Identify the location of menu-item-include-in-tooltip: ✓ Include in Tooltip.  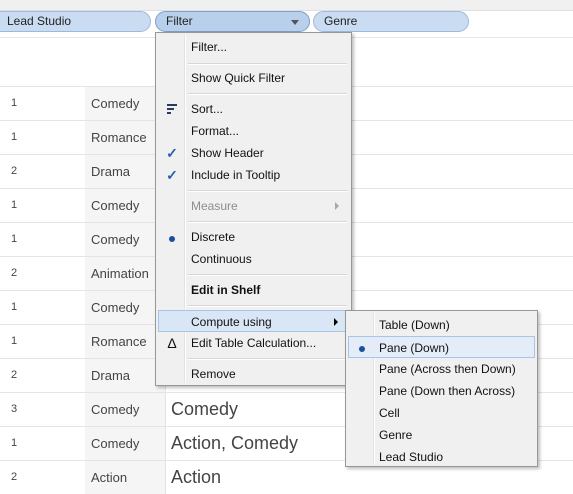
(253, 175).